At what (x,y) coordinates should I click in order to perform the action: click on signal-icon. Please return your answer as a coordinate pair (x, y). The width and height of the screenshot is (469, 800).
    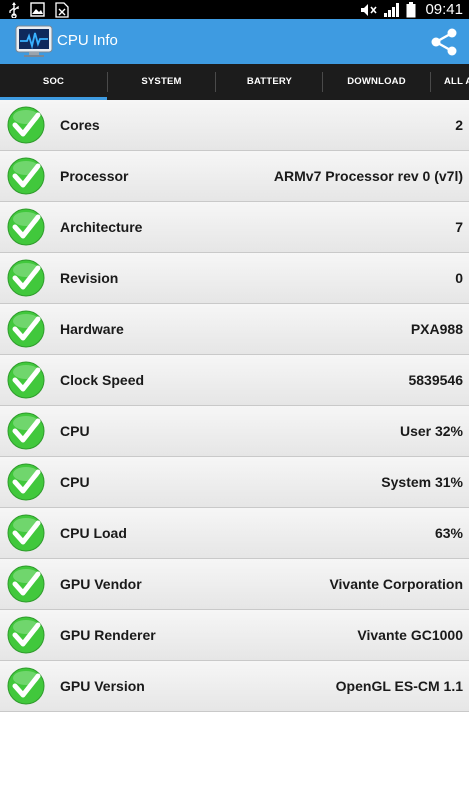
    Looking at the image, I should click on (392, 9).